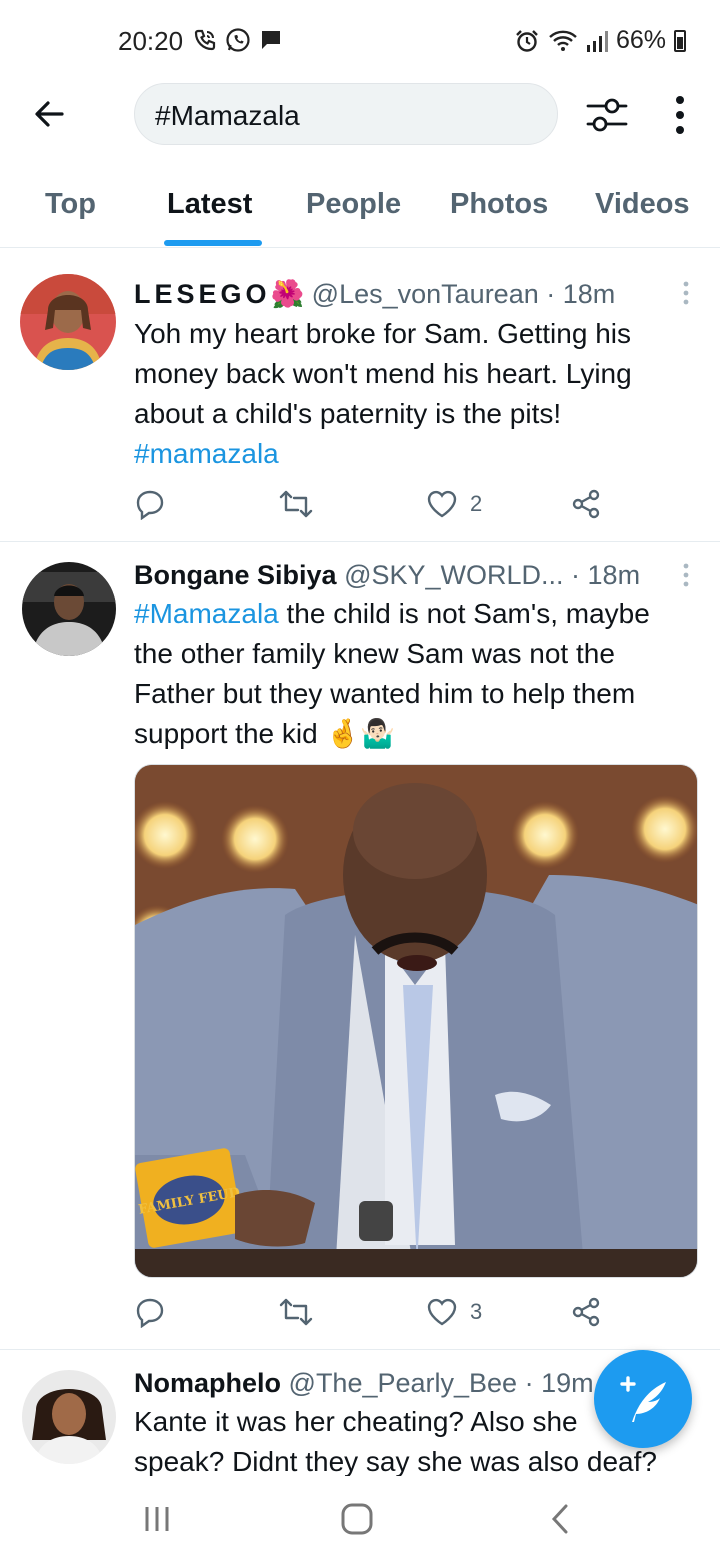 The width and height of the screenshot is (720, 1560). What do you see at coordinates (207, 1383) in the screenshot?
I see `display-name: Nomaphelo` at bounding box center [207, 1383].